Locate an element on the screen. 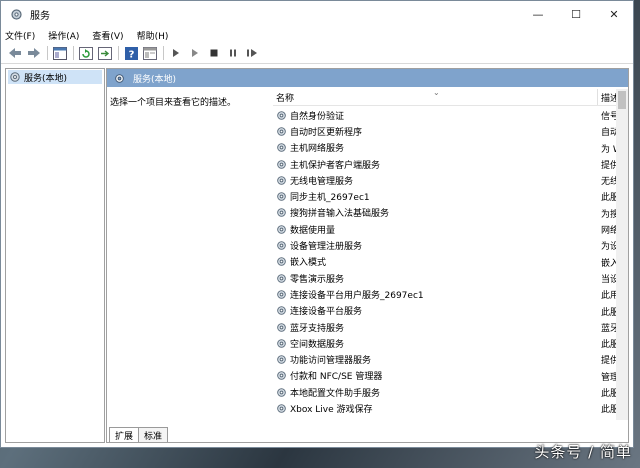 This screenshot has height=468, width=640. service-name: 付款和 NFC/SE 管理器 is located at coordinates (336, 377).